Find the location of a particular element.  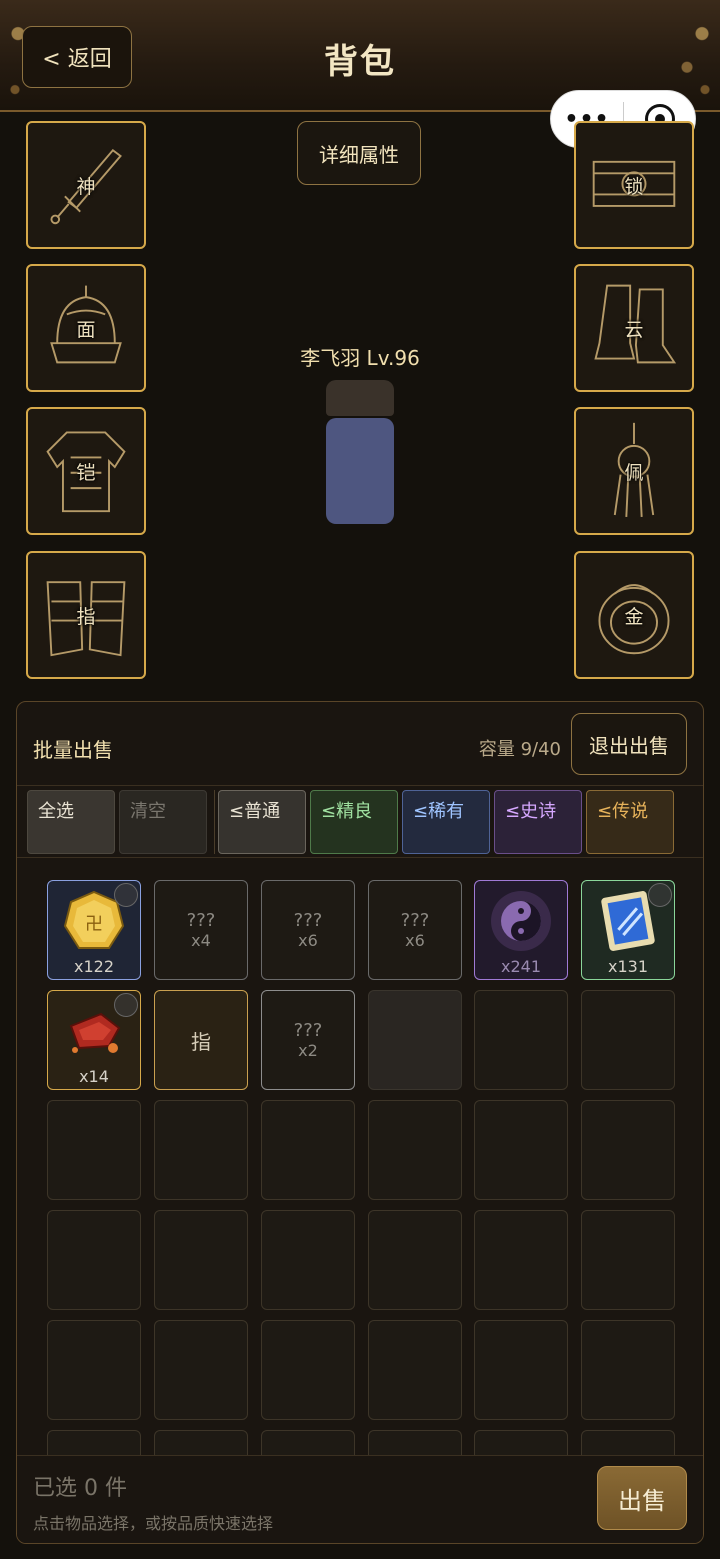

sell-button: 出售 is located at coordinates (642, 1498).